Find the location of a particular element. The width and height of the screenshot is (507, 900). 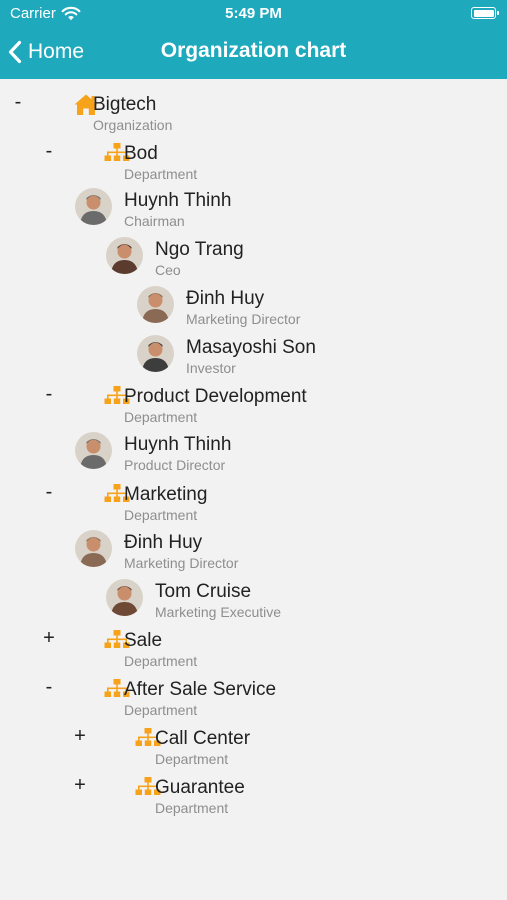

page-title: Organization chart is located at coordinates (253, 50).